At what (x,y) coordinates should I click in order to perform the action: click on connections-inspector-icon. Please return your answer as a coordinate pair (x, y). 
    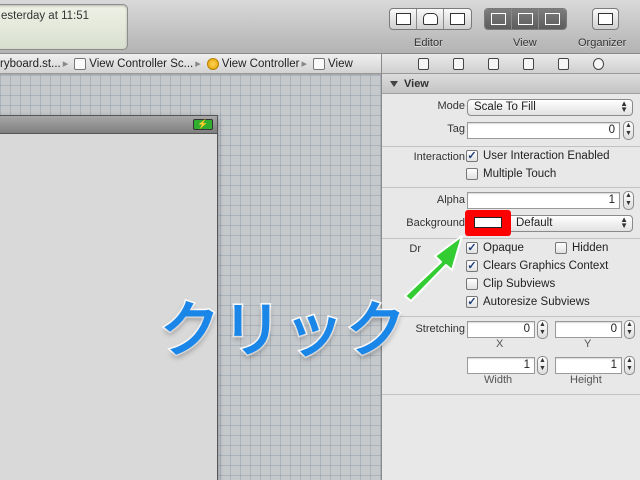
    Looking at the image, I should click on (598, 63).